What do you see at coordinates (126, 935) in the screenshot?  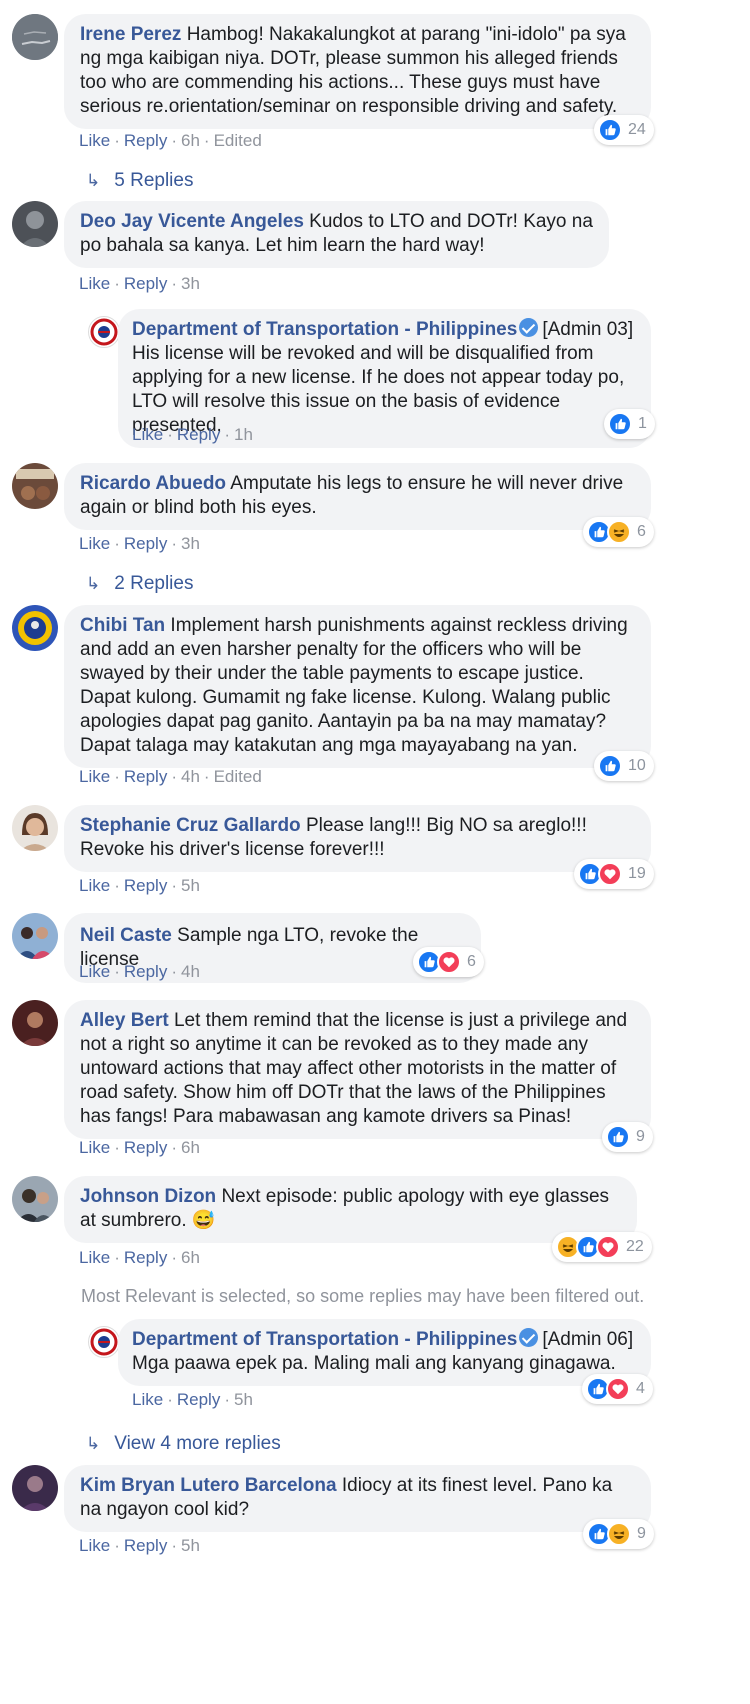 I see `commenter-name: Neil Caste` at bounding box center [126, 935].